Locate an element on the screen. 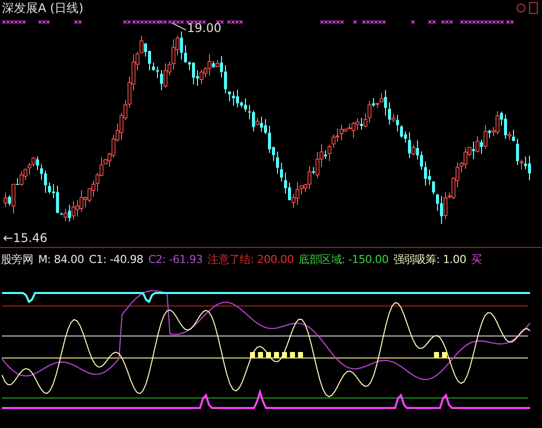  window-icon is located at coordinates (533, 8).